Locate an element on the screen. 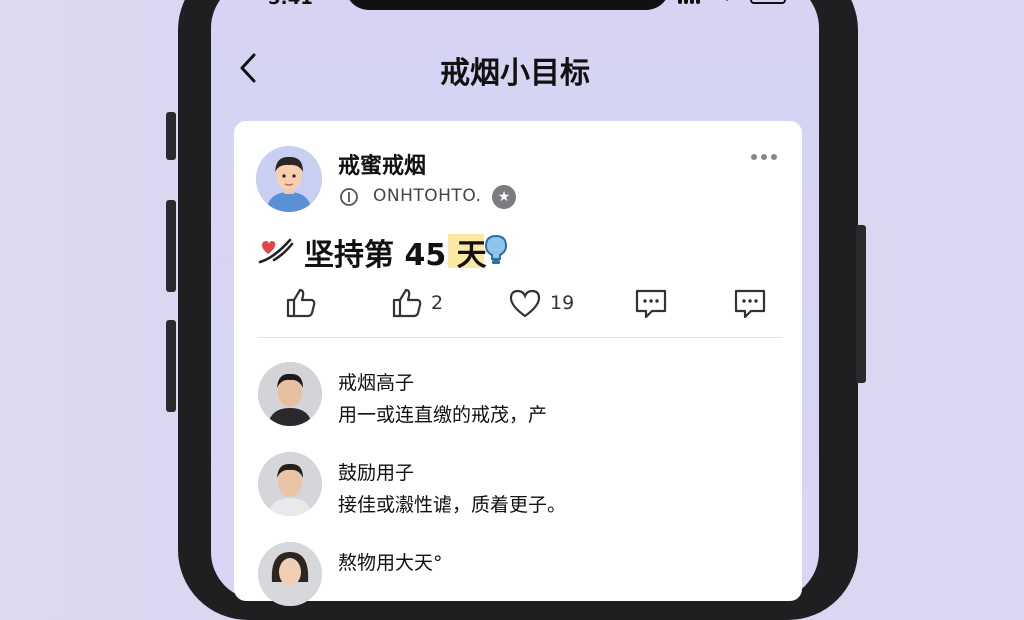 This screenshot has width=1024, height=620. power-button is located at coordinates (861, 304).